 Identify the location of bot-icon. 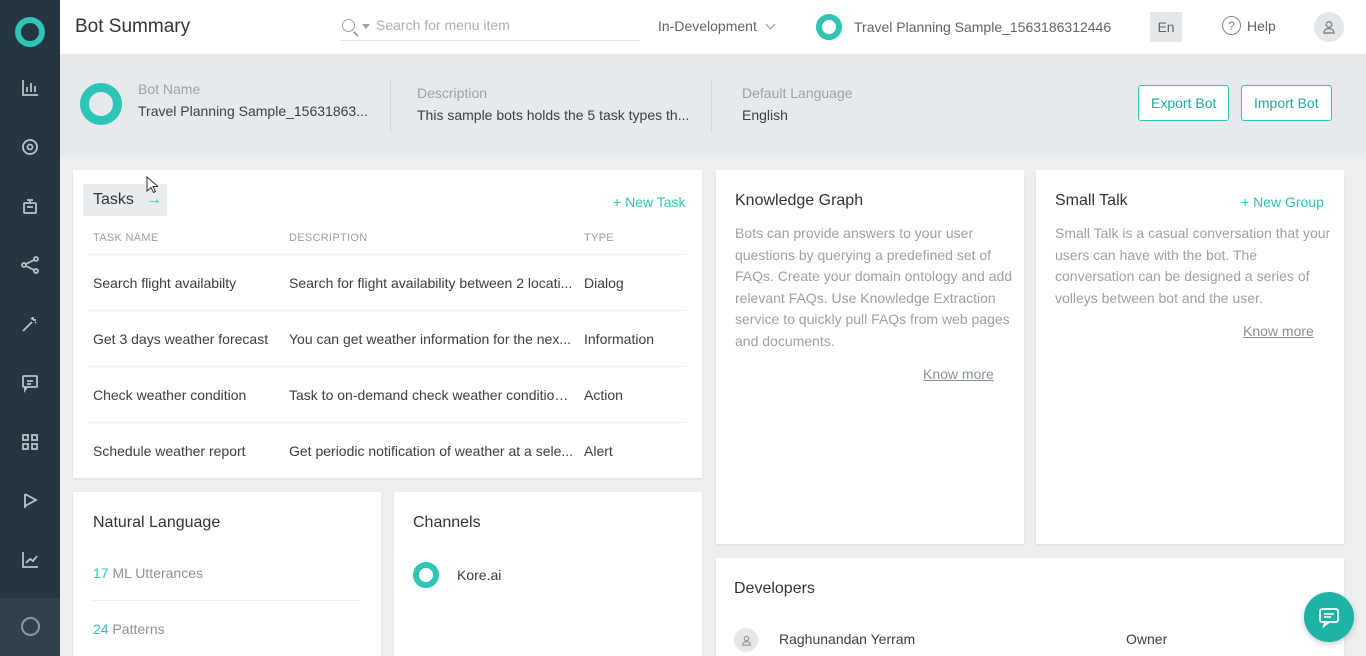
(30, 206).